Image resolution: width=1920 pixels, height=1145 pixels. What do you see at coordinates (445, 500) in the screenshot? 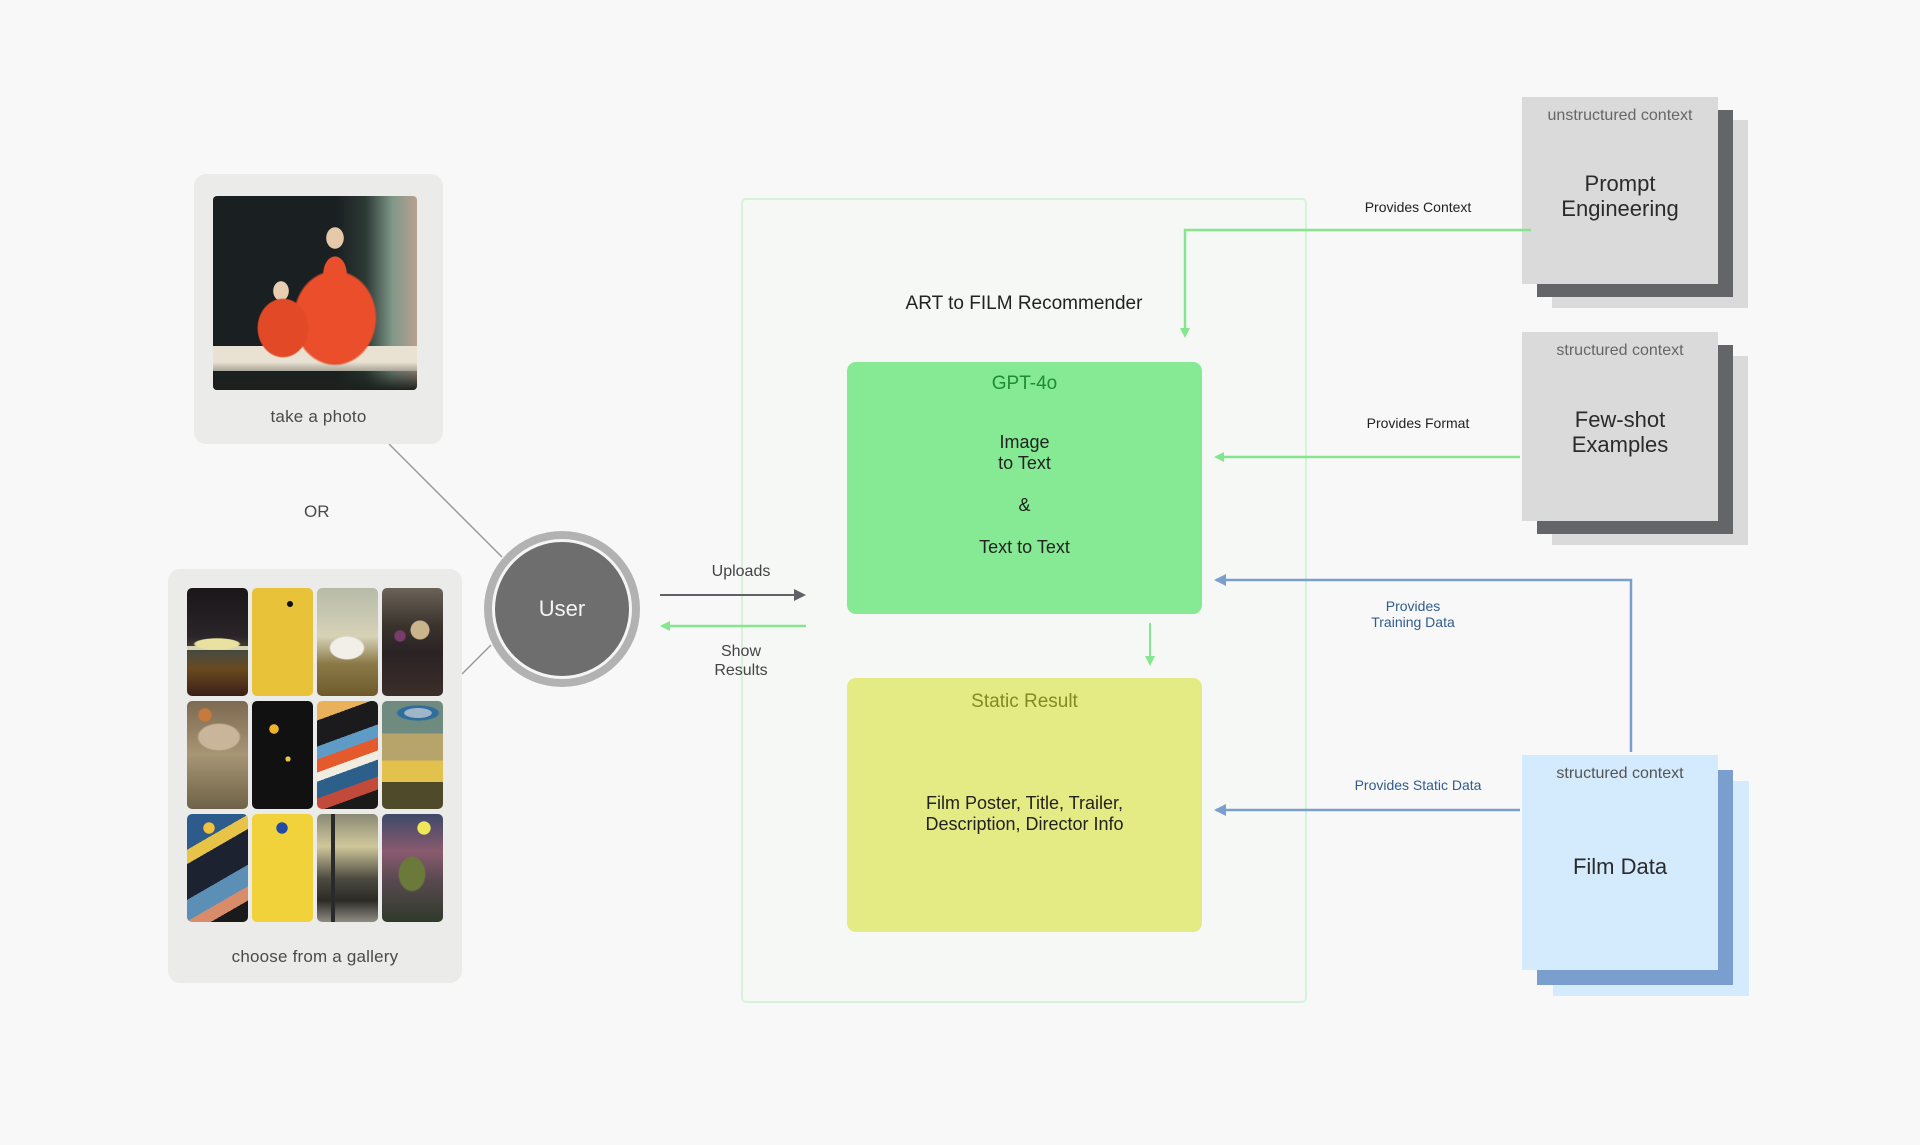
I see `photo-to-user-line` at bounding box center [445, 500].